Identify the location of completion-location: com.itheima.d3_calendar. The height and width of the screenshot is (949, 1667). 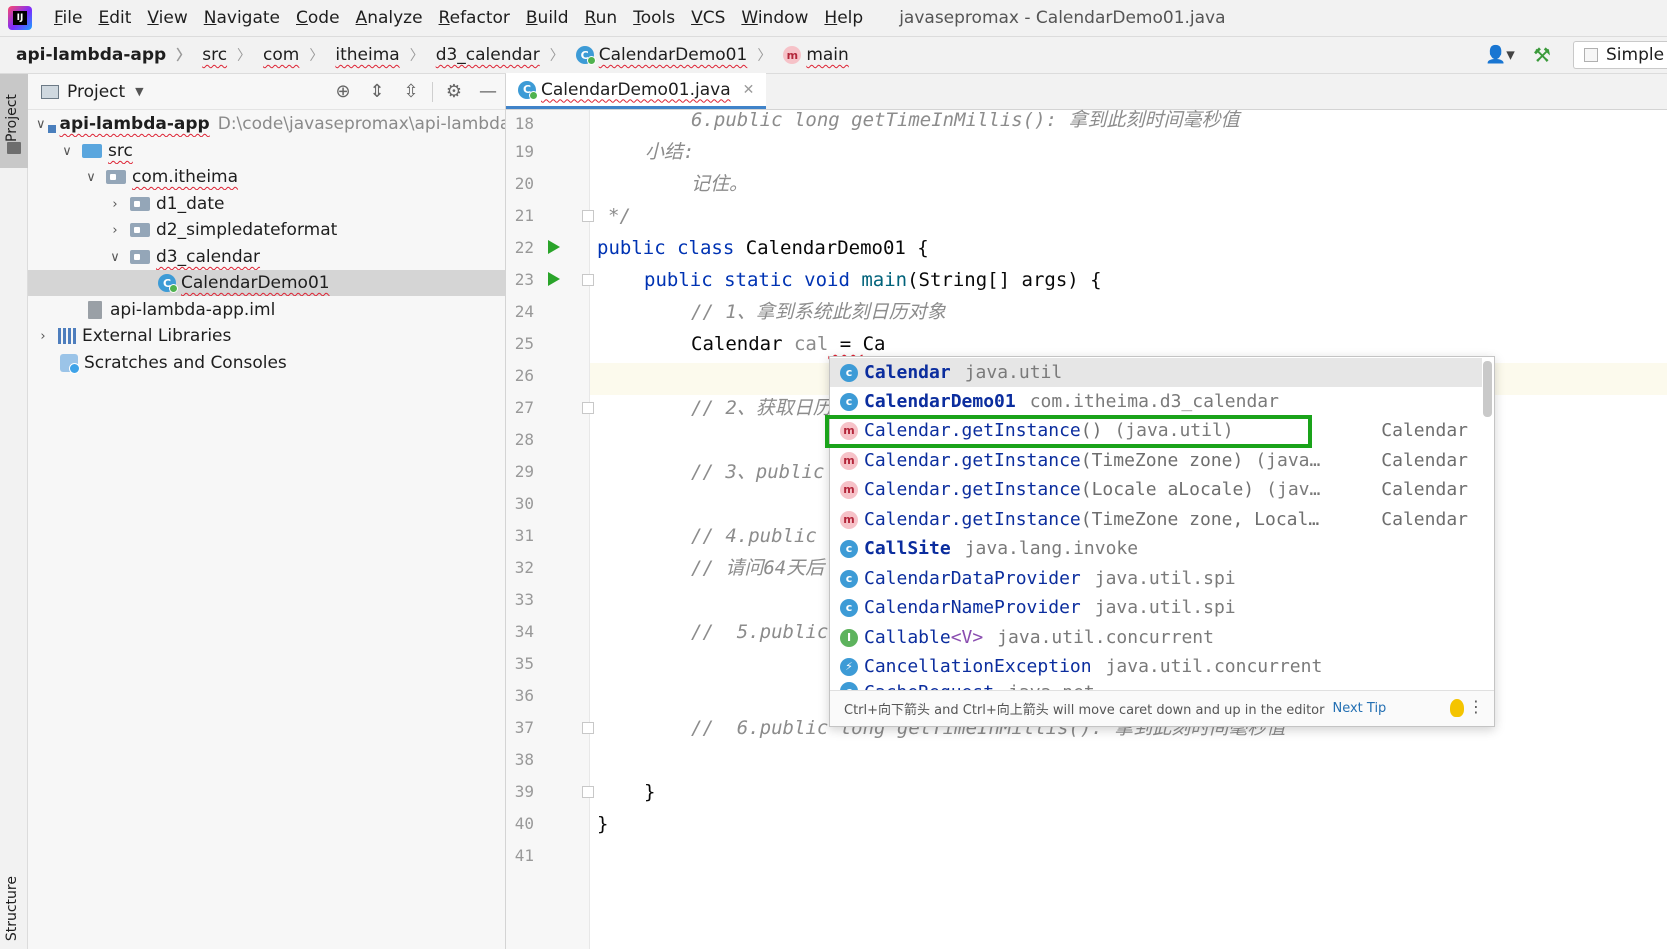
(1154, 401).